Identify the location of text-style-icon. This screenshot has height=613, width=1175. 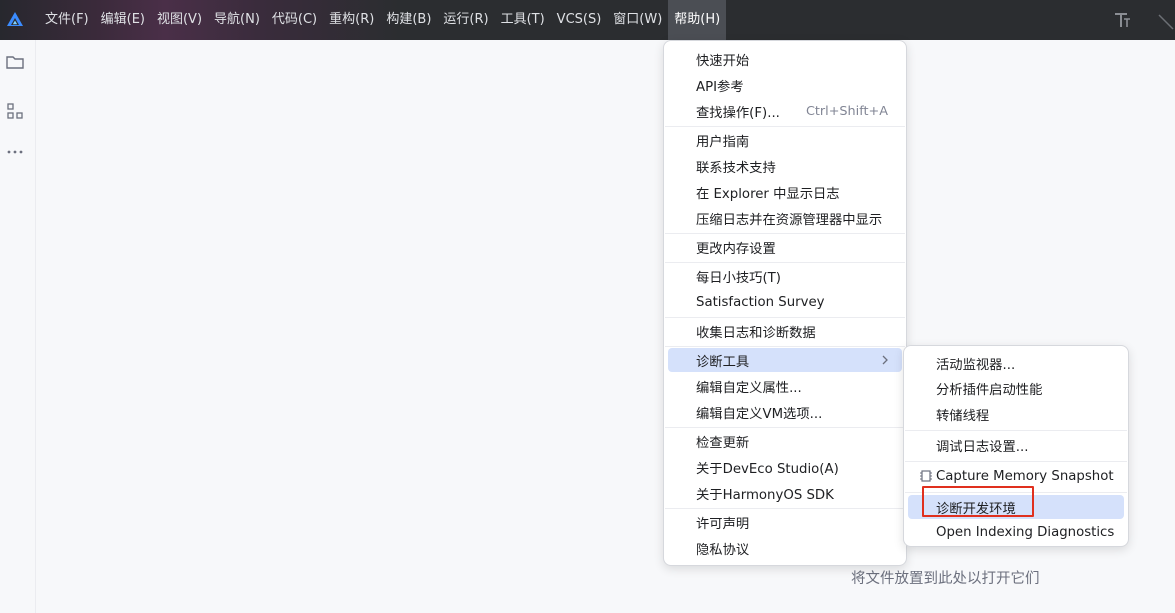
(1122, 20).